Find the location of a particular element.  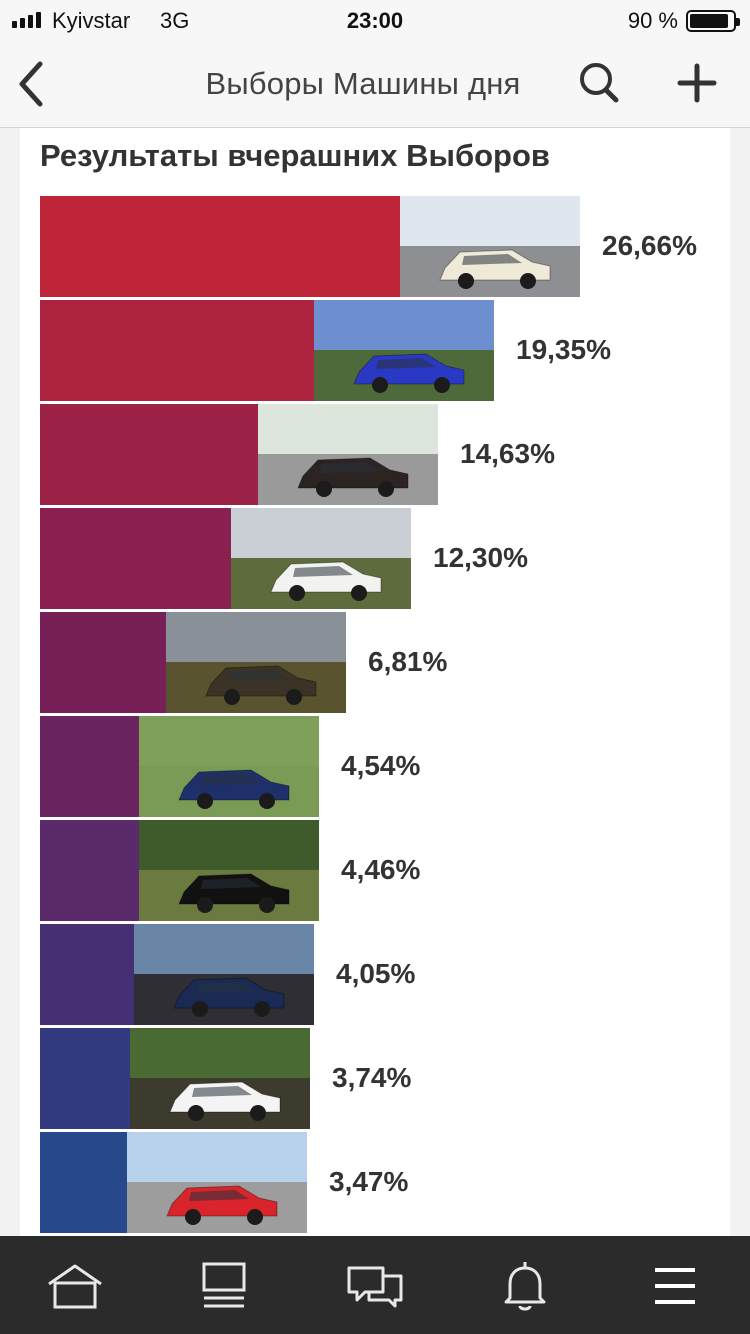

tab-menu is located at coordinates (675, 1286).